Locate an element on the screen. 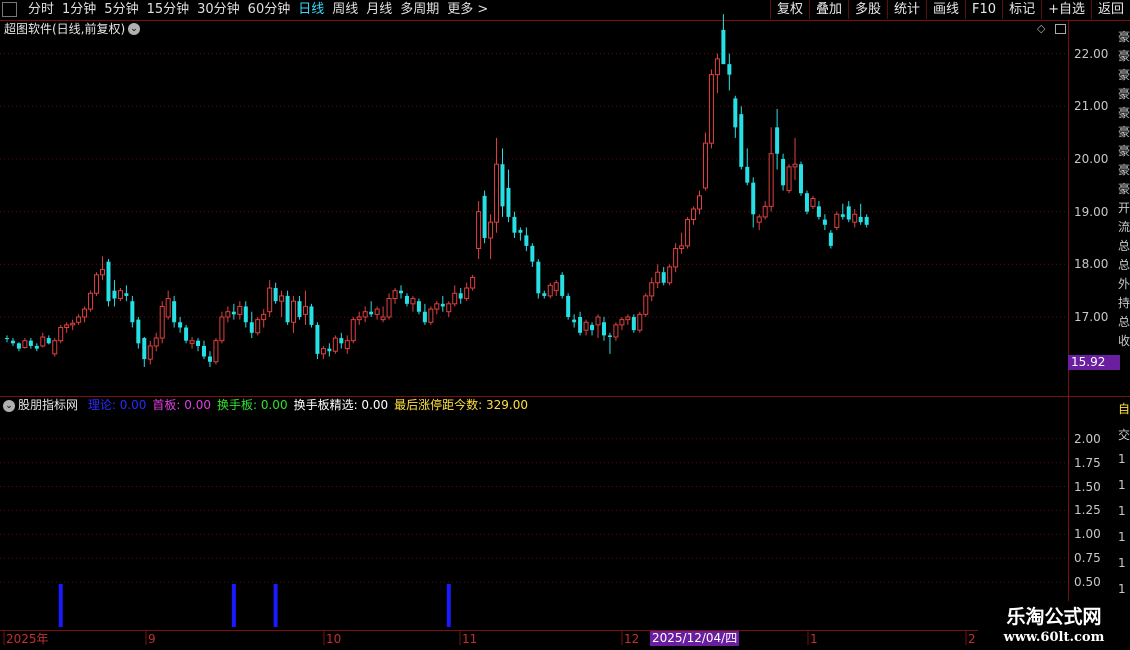 Image resolution: width=1130 pixels, height=650 pixels. date-axis-label: 1 is located at coordinates (814, 639).